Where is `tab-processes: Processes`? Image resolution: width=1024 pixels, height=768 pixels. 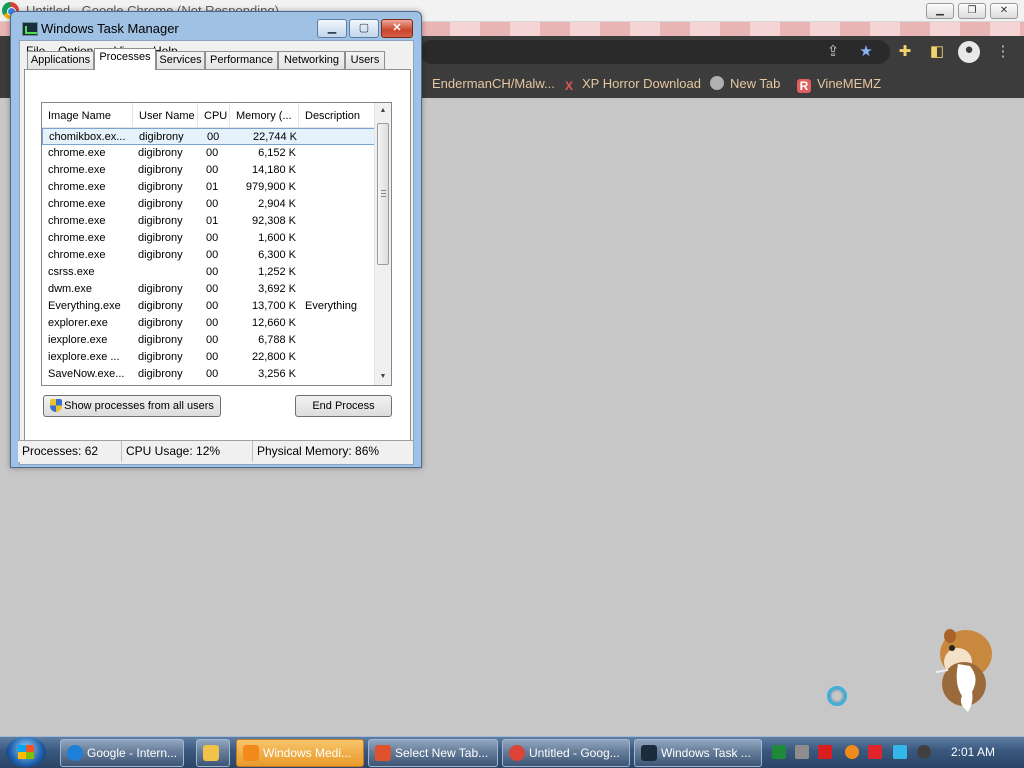
tab-processes: Processes is located at coordinates (125, 59).